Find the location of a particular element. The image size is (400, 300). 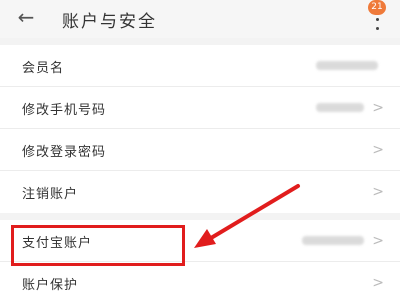

annotation-arrow is located at coordinates (247, 216).